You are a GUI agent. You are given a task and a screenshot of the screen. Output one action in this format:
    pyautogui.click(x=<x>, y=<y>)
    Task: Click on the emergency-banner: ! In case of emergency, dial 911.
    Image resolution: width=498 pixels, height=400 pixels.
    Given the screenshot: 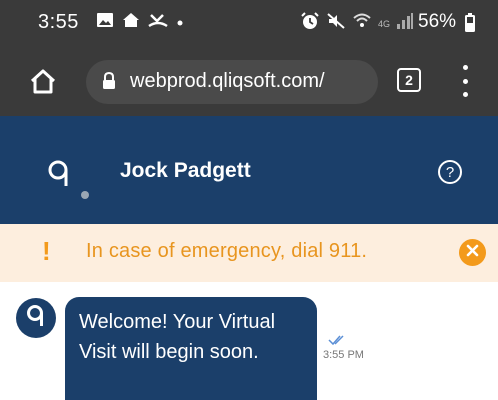 What is the action you would take?
    pyautogui.click(x=249, y=253)
    